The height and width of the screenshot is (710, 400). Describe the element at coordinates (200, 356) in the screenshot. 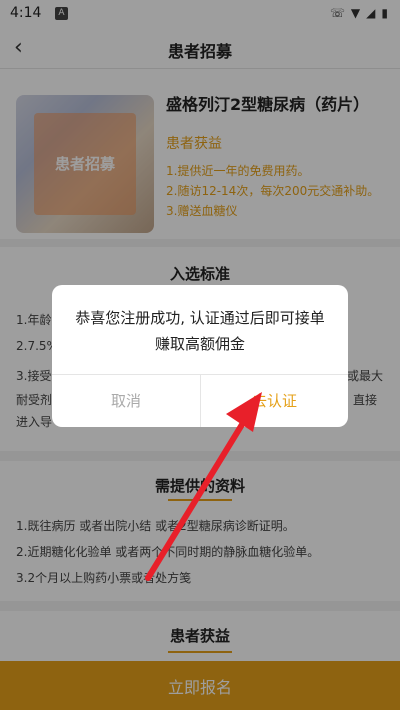

I see `success-dialog: 恭喜您注册成功, 认证通过后即可接单赚取高额佣金 取消 去认证` at that location.